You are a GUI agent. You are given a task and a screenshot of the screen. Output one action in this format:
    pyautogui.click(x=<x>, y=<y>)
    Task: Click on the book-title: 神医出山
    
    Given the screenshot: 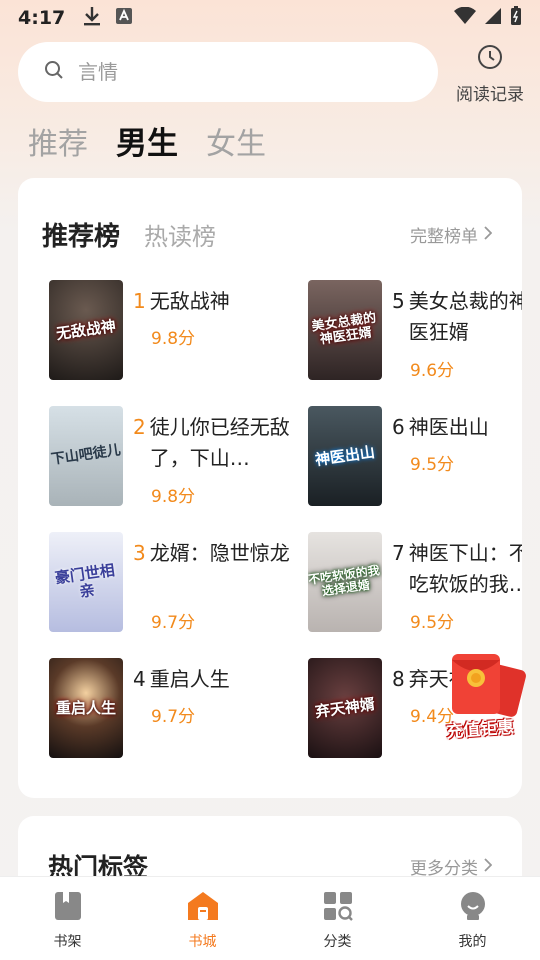 What is the action you would take?
    pyautogui.click(x=448, y=427)
    